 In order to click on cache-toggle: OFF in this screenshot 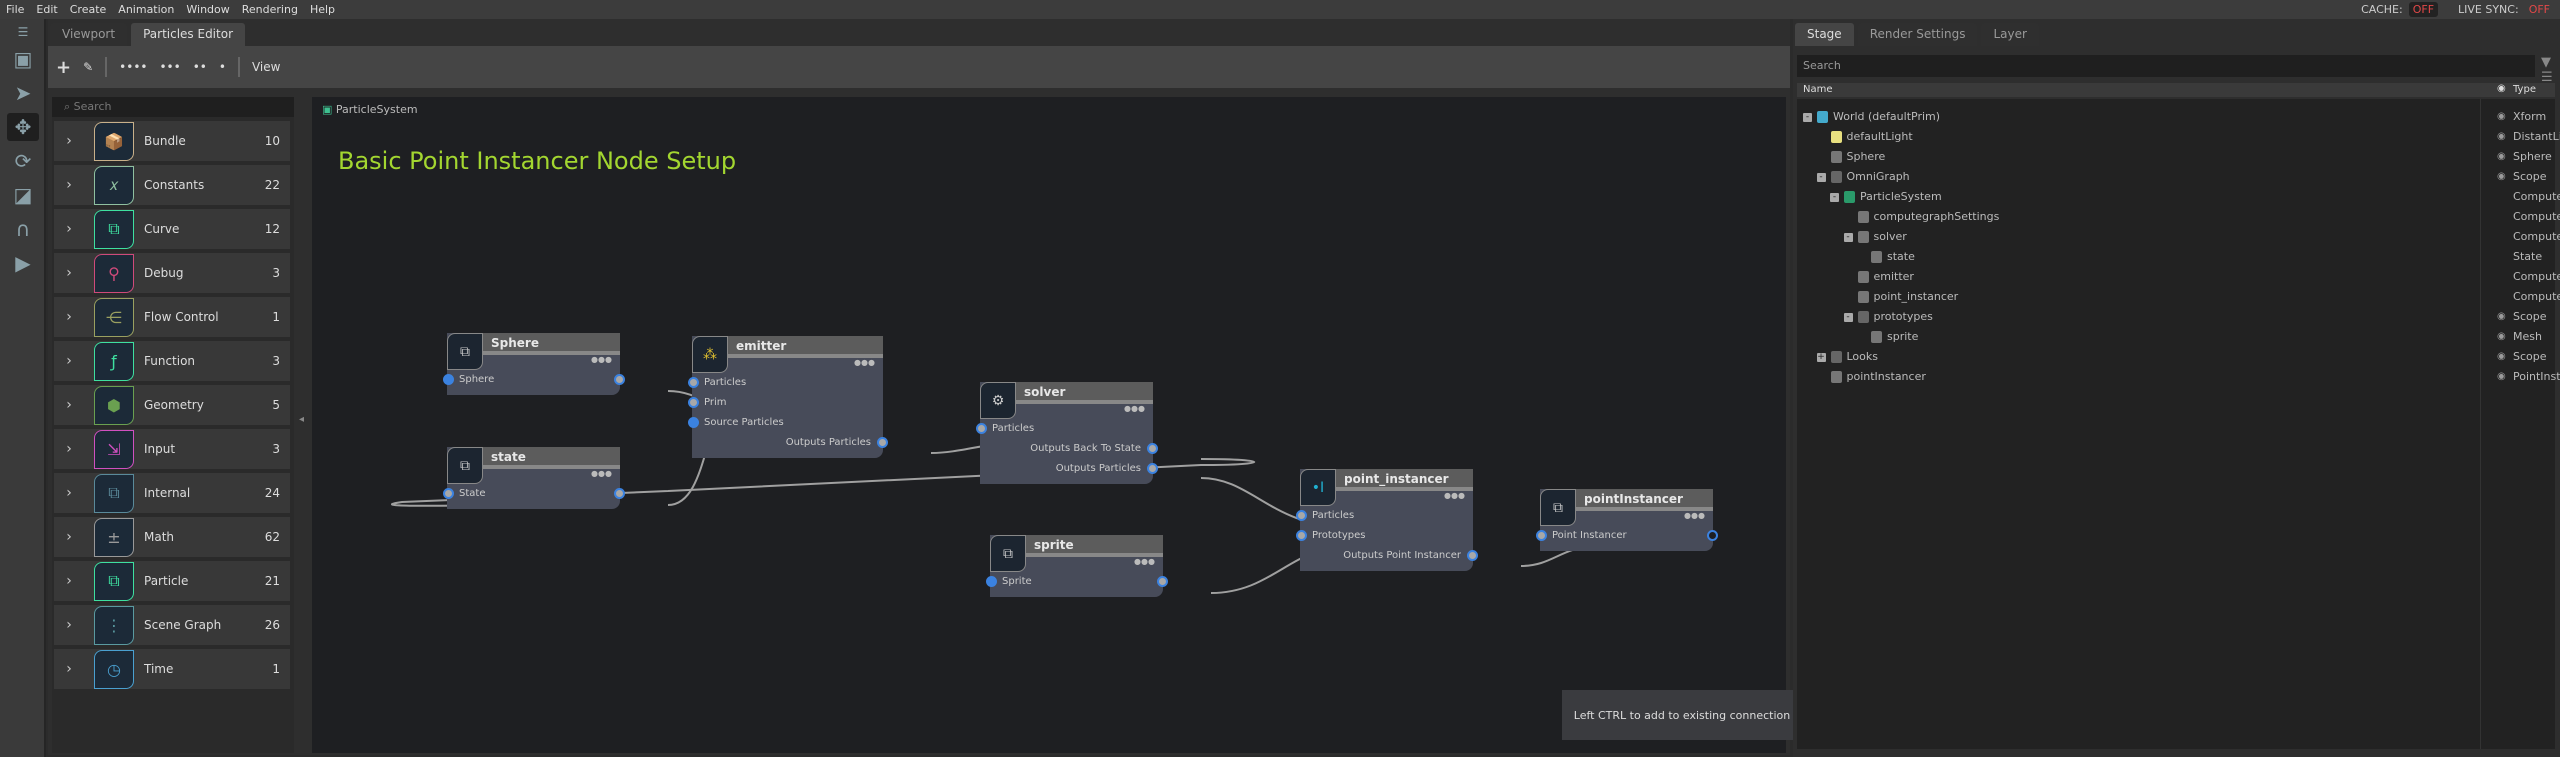, I will do `click(2423, 9)`.